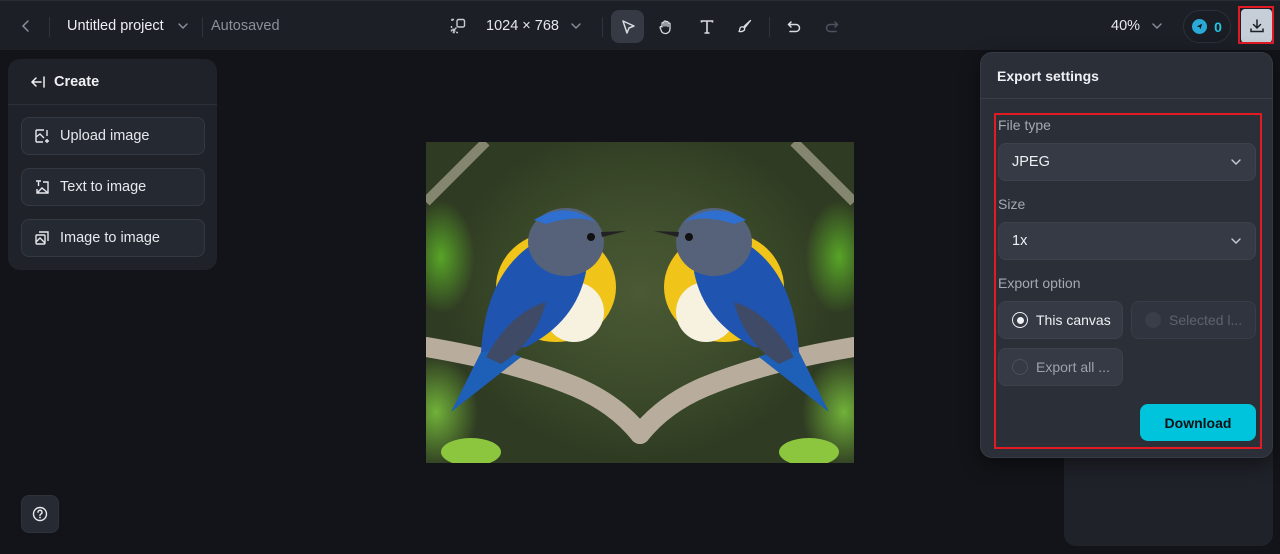  I want to click on upload-image-icon, so click(42, 136).